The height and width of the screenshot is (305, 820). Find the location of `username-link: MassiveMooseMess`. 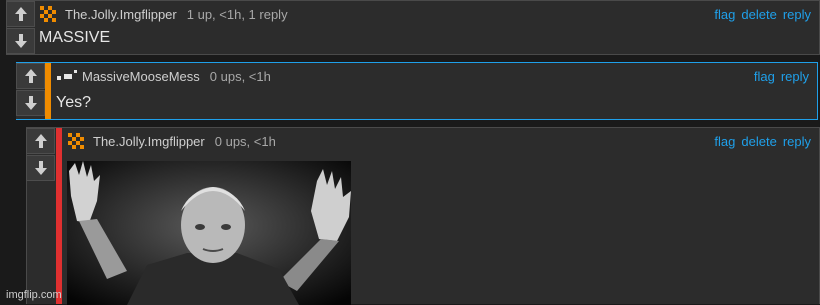

username-link: MassiveMooseMess is located at coordinates (141, 76).